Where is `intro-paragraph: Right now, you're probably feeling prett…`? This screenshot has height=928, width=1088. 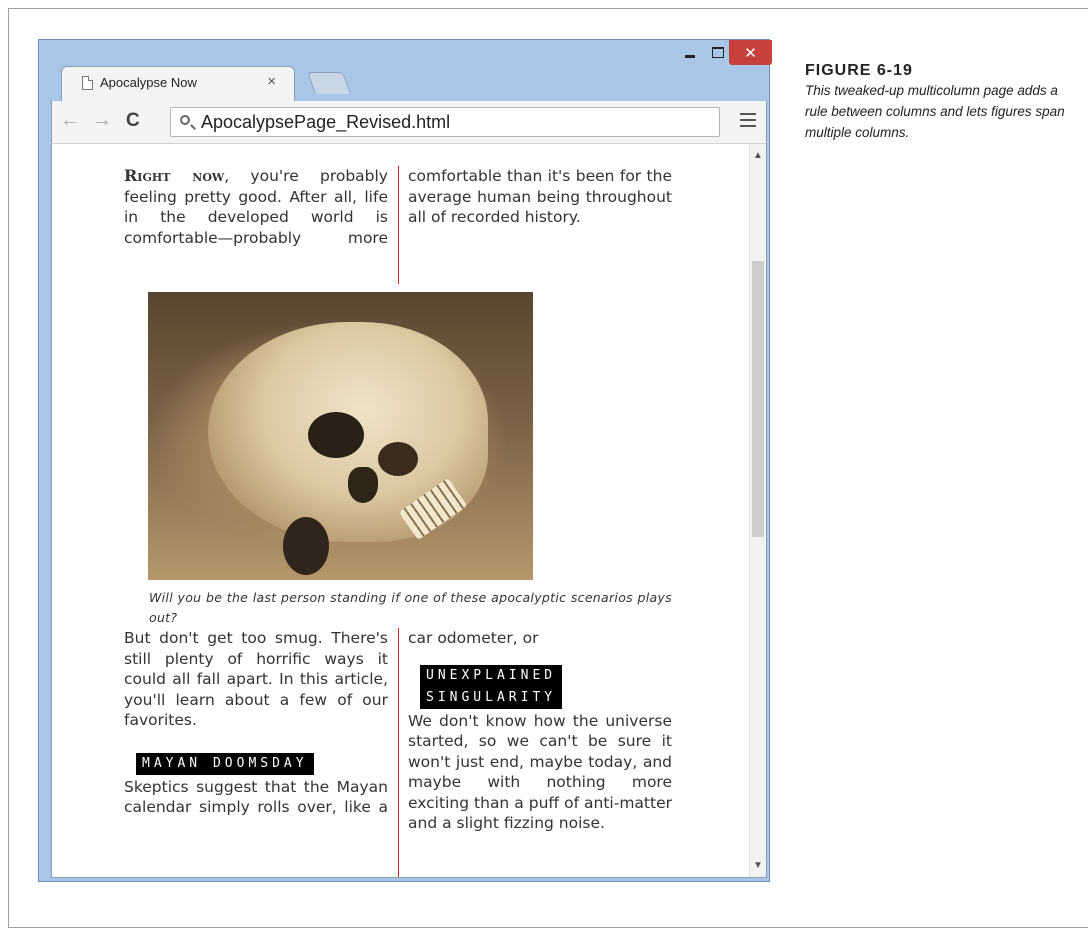
intro-paragraph: Right now, you're probably feeling prett… is located at coordinates (398, 206).